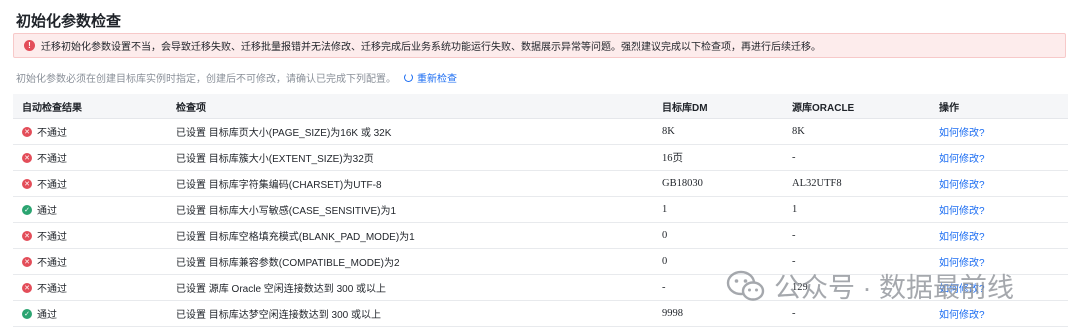  What do you see at coordinates (999, 106) in the screenshot?
I see `header-action: 操作` at bounding box center [999, 106].